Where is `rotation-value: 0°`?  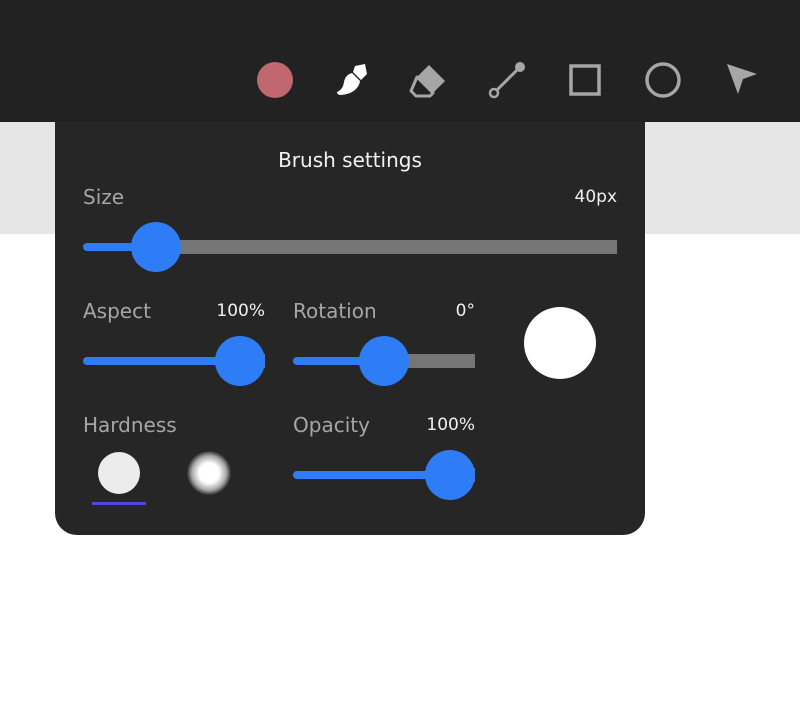
rotation-value: 0° is located at coordinates (465, 311).